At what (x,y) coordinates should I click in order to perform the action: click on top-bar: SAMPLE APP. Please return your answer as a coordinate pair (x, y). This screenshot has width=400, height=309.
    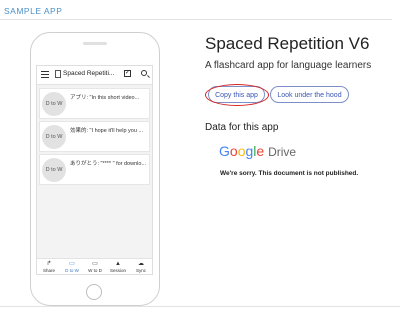
    Looking at the image, I should click on (200, 11).